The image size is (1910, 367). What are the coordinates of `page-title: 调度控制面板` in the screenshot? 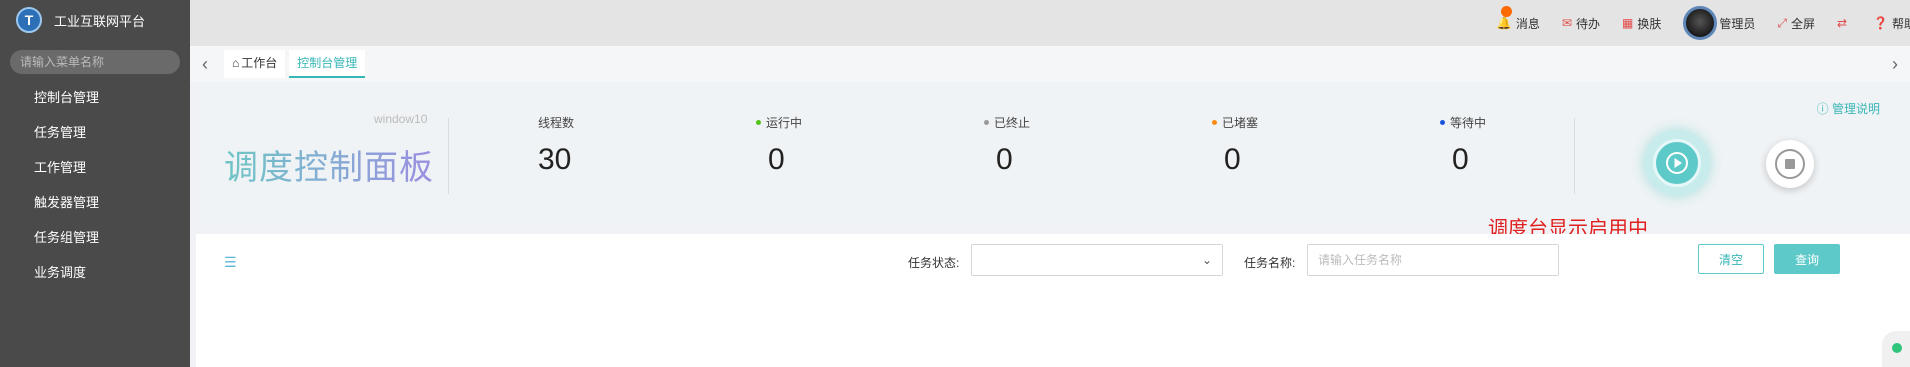 It's located at (329, 164).